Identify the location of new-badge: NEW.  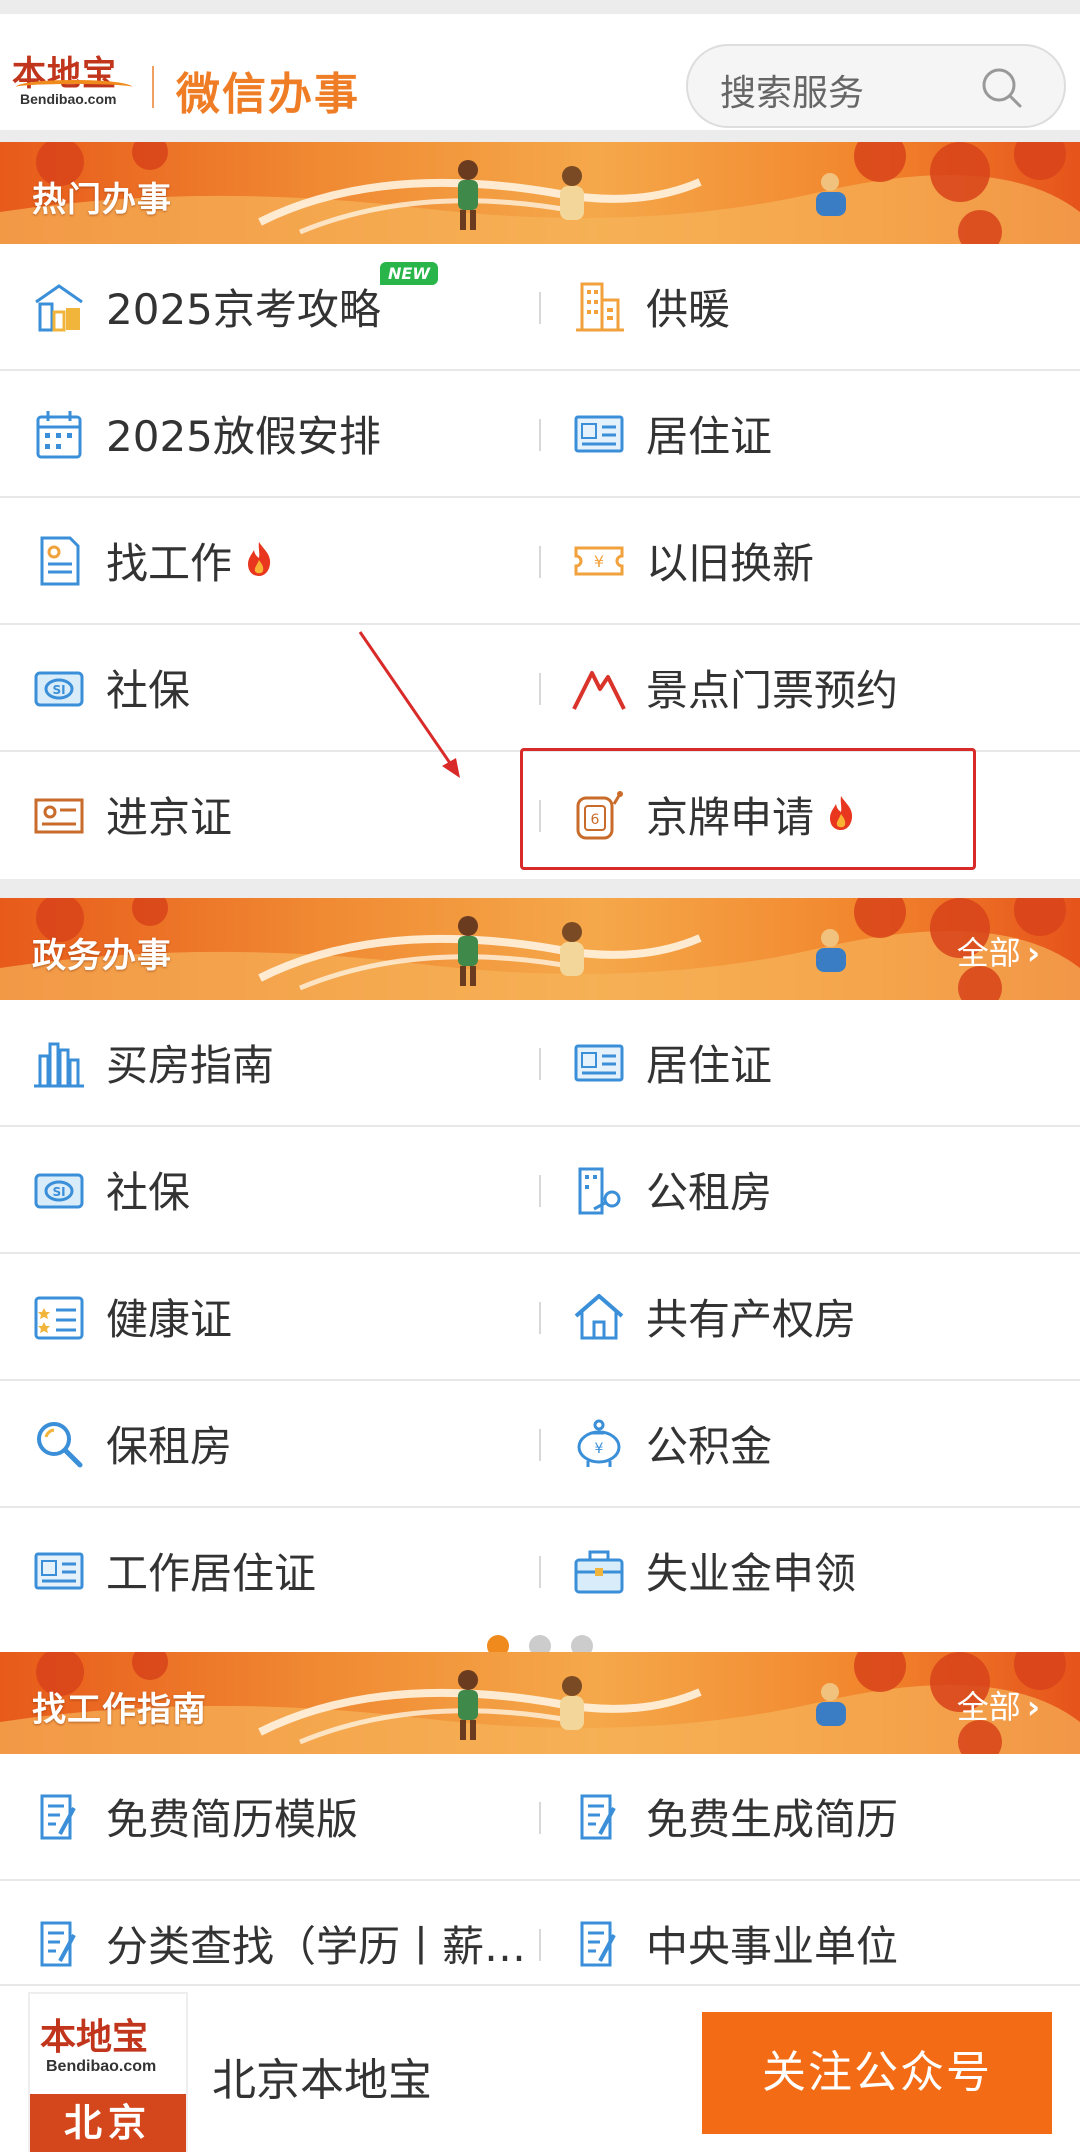
(409, 273).